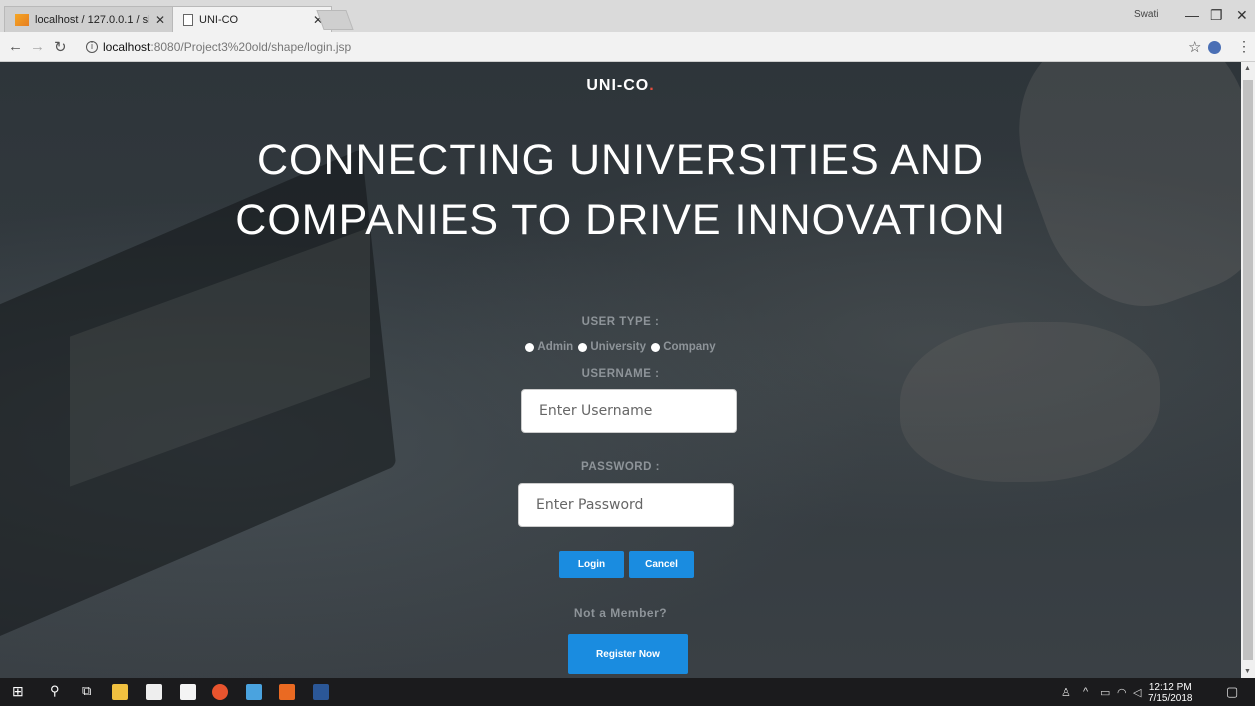 This screenshot has height=706, width=1255. What do you see at coordinates (37, 46) in the screenshot?
I see `forward-icon: →` at bounding box center [37, 46].